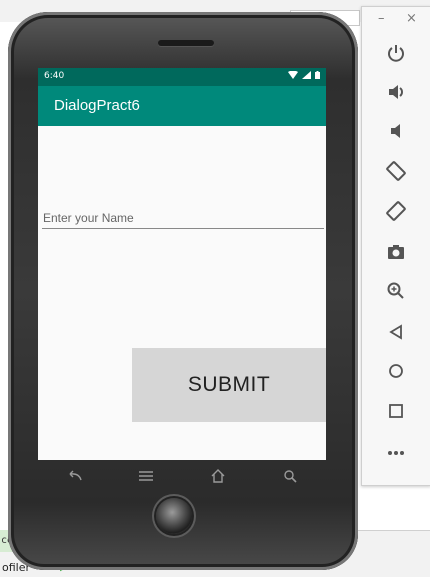  I want to click on minimize-button: –, so click(381, 18).